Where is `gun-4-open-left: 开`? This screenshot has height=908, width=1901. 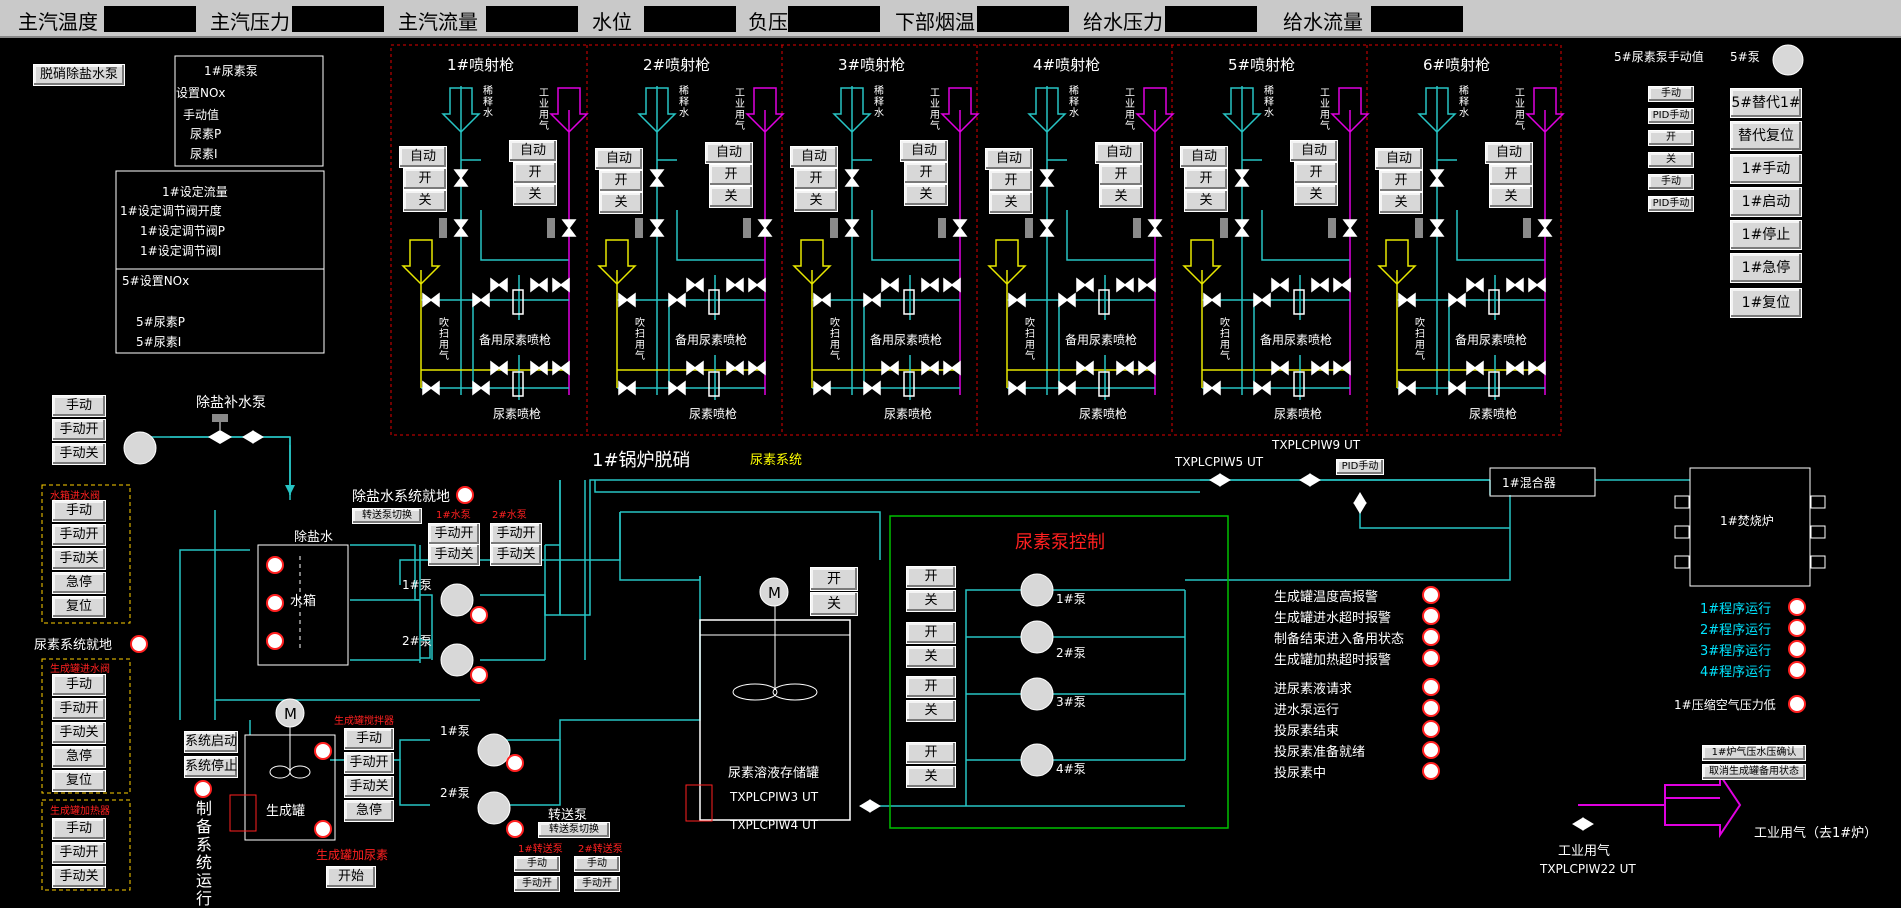
gun-4-open-left: 开 is located at coordinates (1011, 181).